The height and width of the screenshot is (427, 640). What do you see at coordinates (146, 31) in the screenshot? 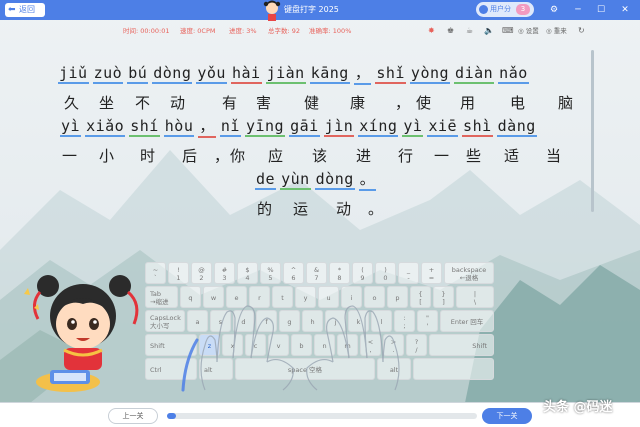
I see `stat-time: 时间: 00:00:01` at bounding box center [146, 31].